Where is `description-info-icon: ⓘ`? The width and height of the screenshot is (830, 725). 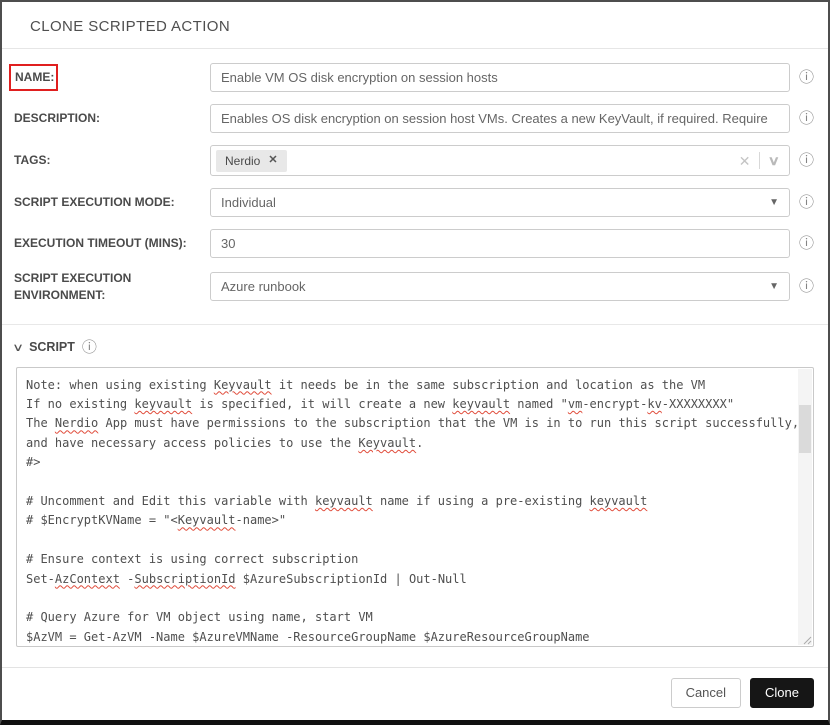 description-info-icon: ⓘ is located at coordinates (806, 118).